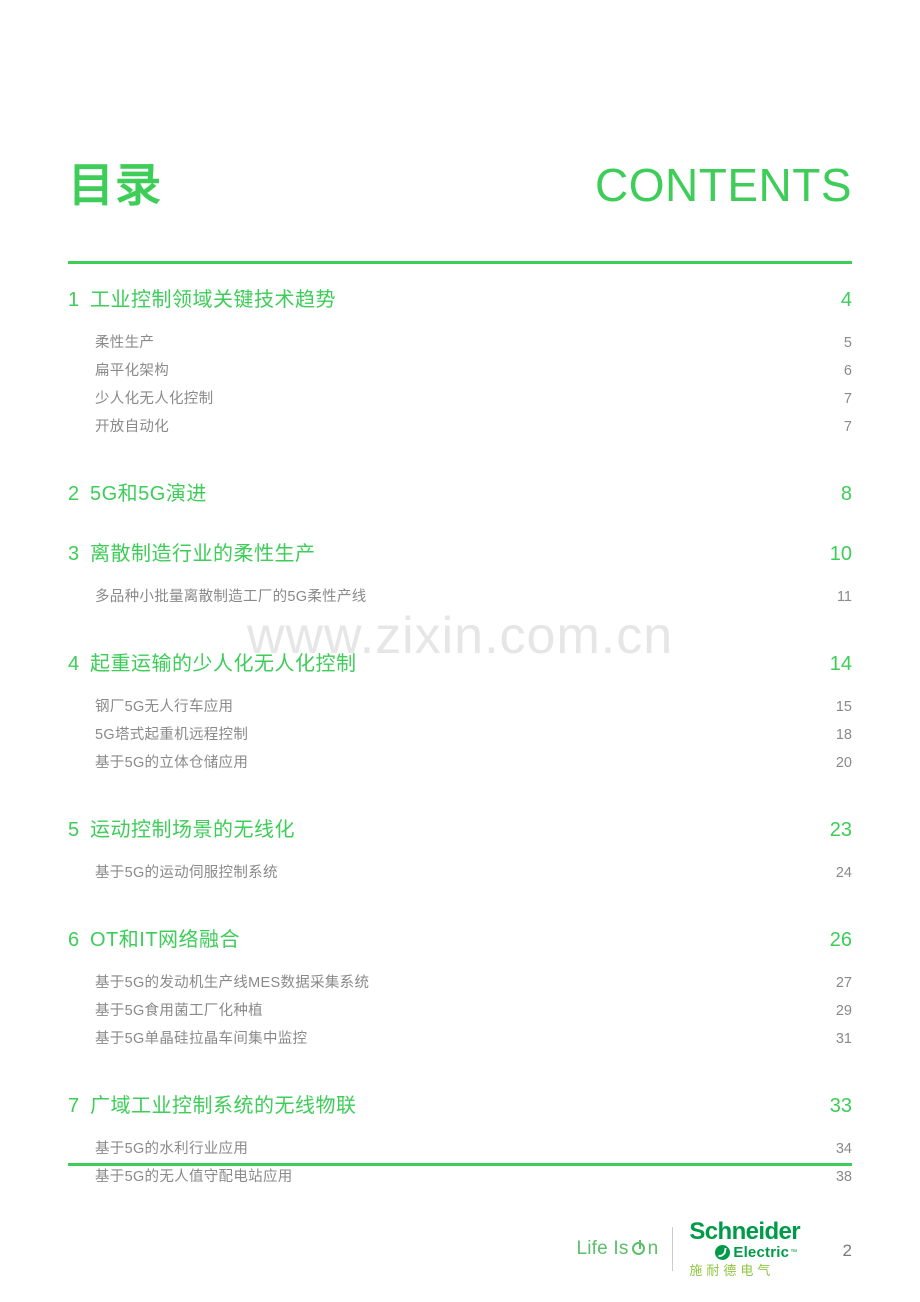 This screenshot has height=1302, width=920. Describe the element at coordinates (132, 371) in the screenshot. I see `toc-subentry-label: 扁平化架构` at that location.